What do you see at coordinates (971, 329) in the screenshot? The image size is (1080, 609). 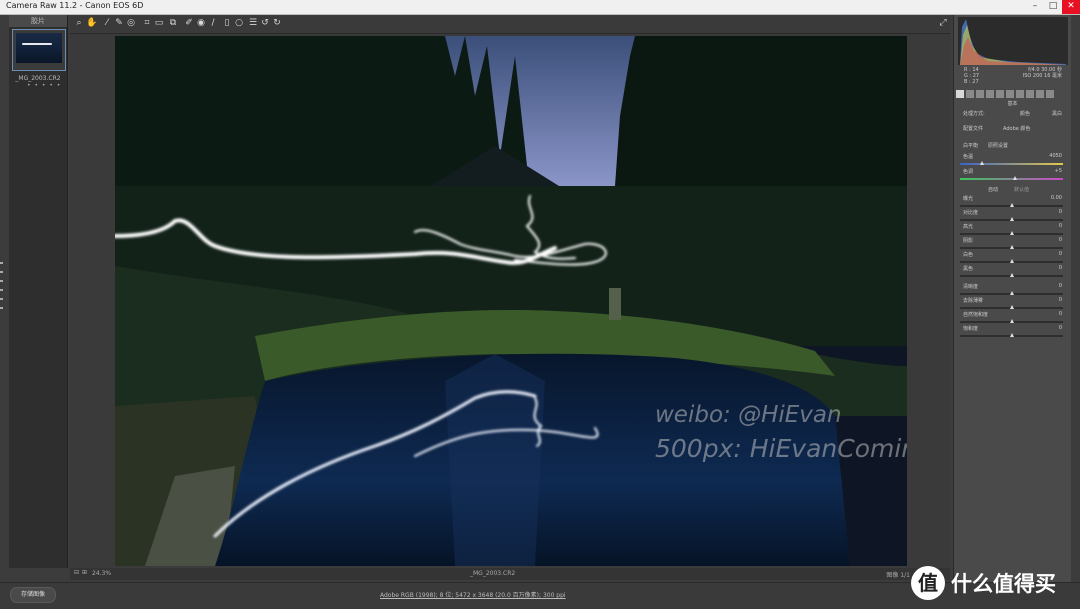 I see `slider-label: 饱和度` at bounding box center [971, 329].